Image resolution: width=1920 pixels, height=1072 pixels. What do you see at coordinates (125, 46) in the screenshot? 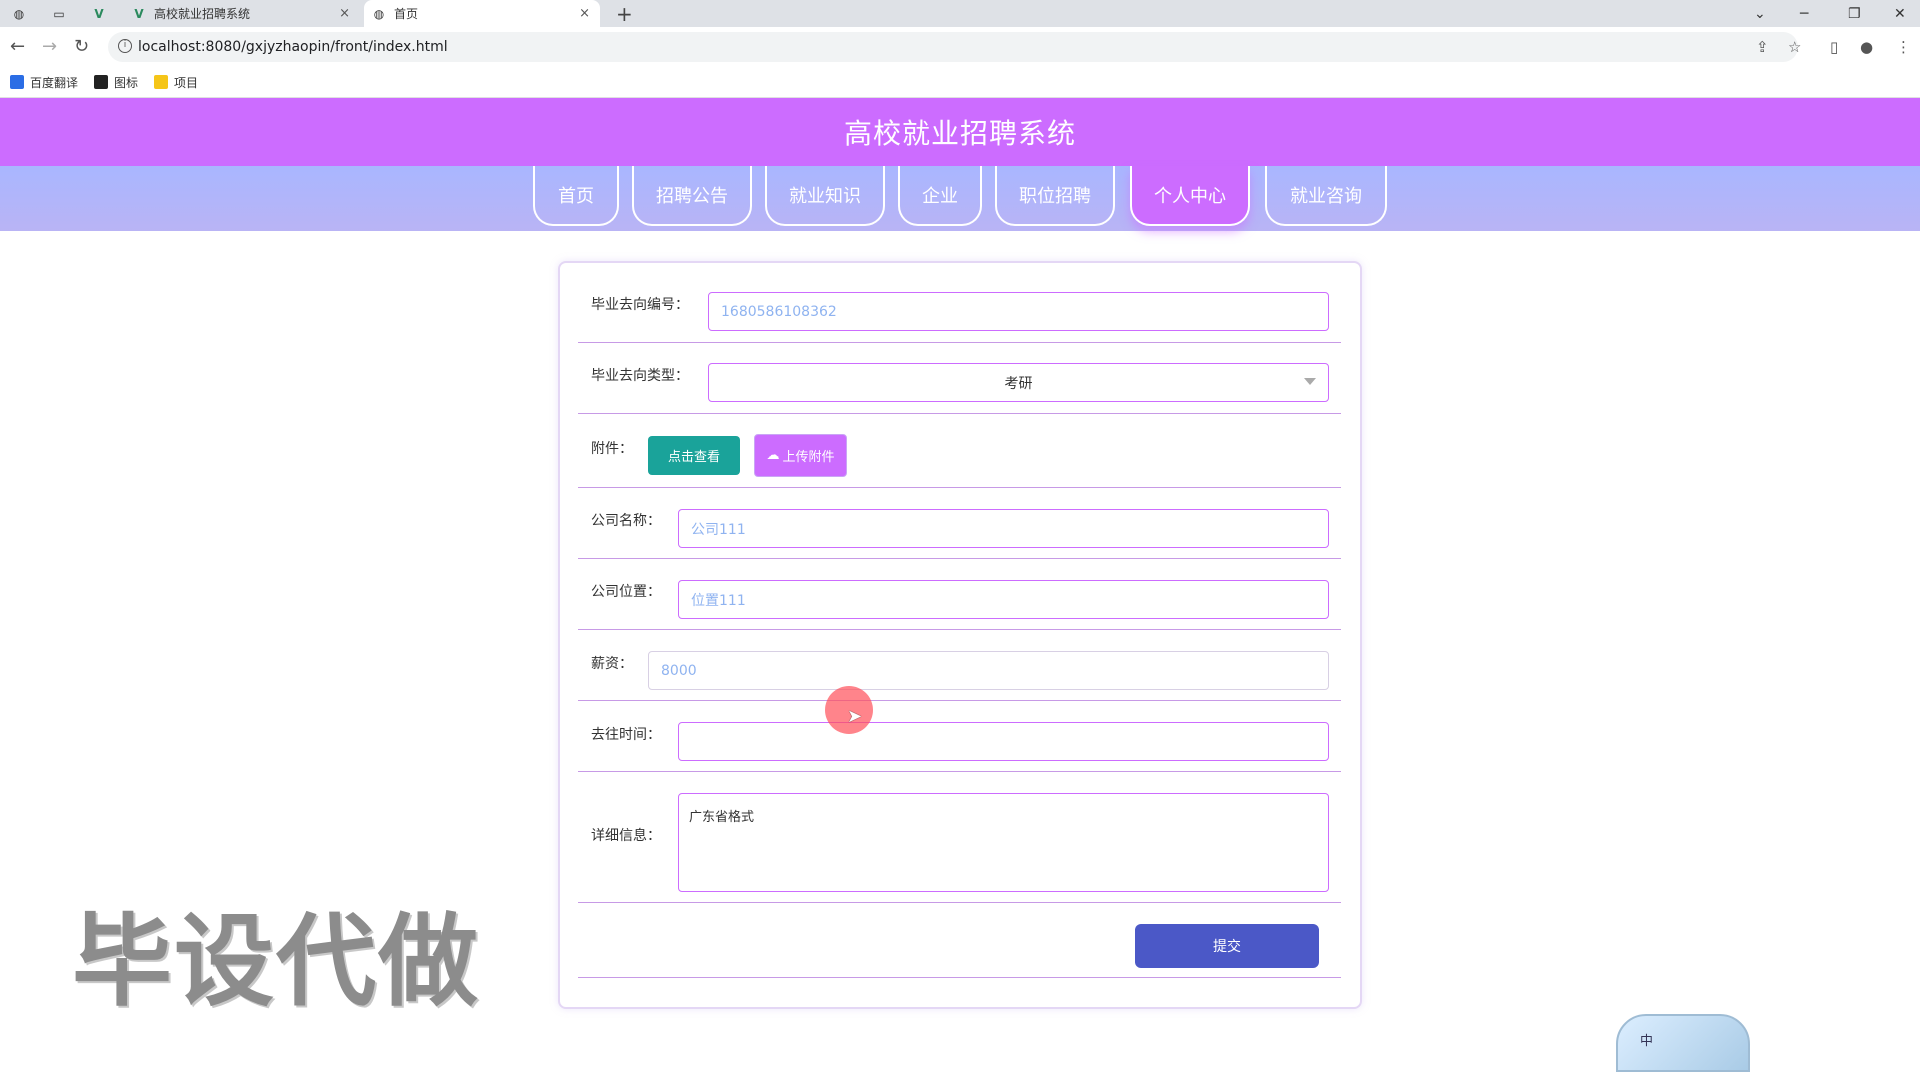
I see `site-info-icon: i` at bounding box center [125, 46].